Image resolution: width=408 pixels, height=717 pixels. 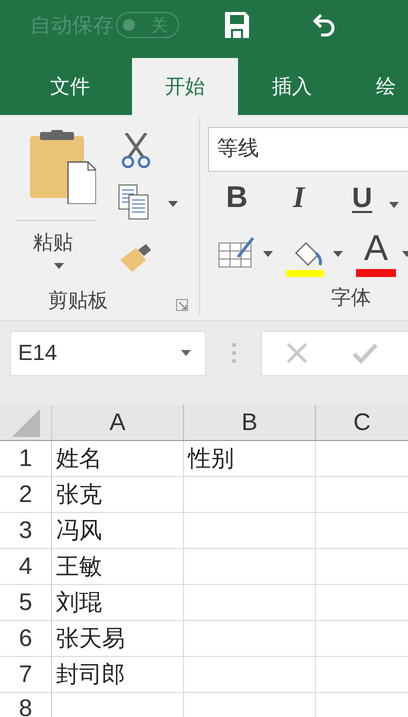 What do you see at coordinates (237, 252) in the screenshot?
I see `borders-icon` at bounding box center [237, 252].